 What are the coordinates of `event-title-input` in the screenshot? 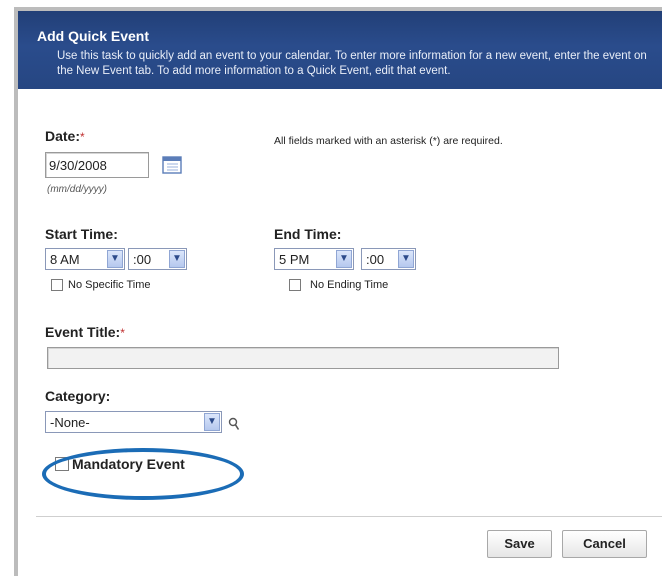 It's located at (303, 358).